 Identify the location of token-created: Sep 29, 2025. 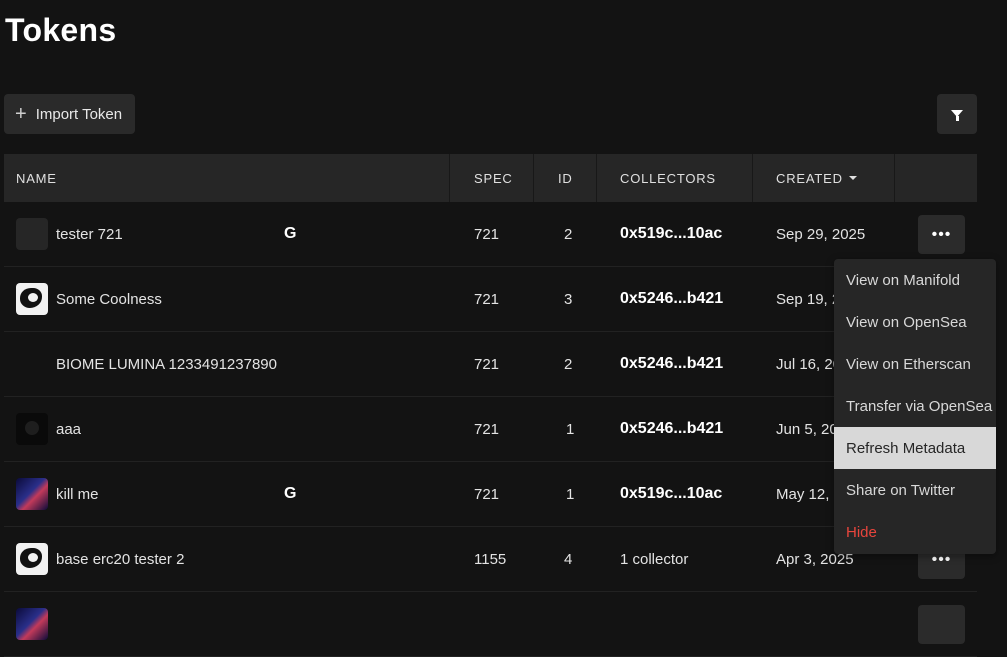
(821, 234).